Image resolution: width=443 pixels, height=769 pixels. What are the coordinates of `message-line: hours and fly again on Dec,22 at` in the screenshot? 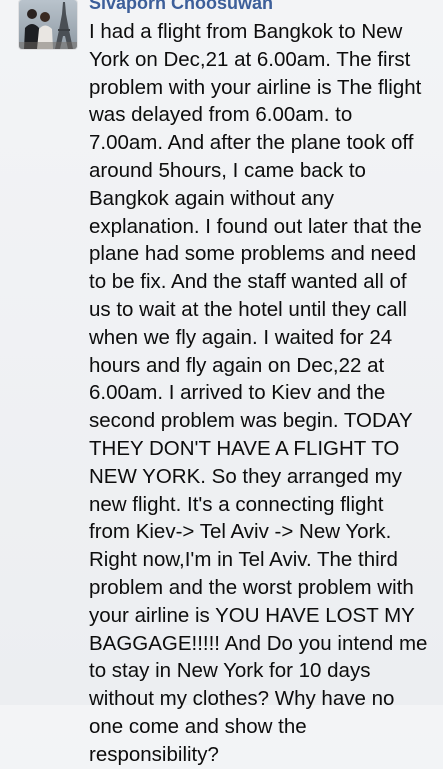 It's located at (237, 365).